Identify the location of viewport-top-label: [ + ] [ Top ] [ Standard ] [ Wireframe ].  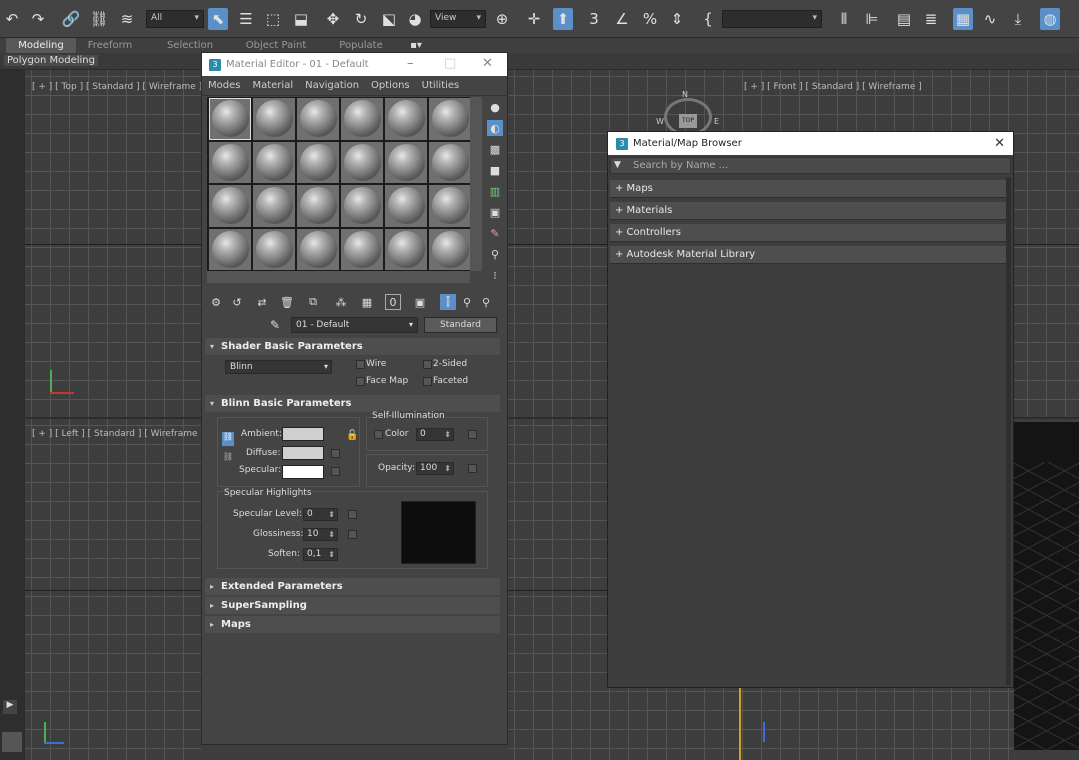
(117, 87).